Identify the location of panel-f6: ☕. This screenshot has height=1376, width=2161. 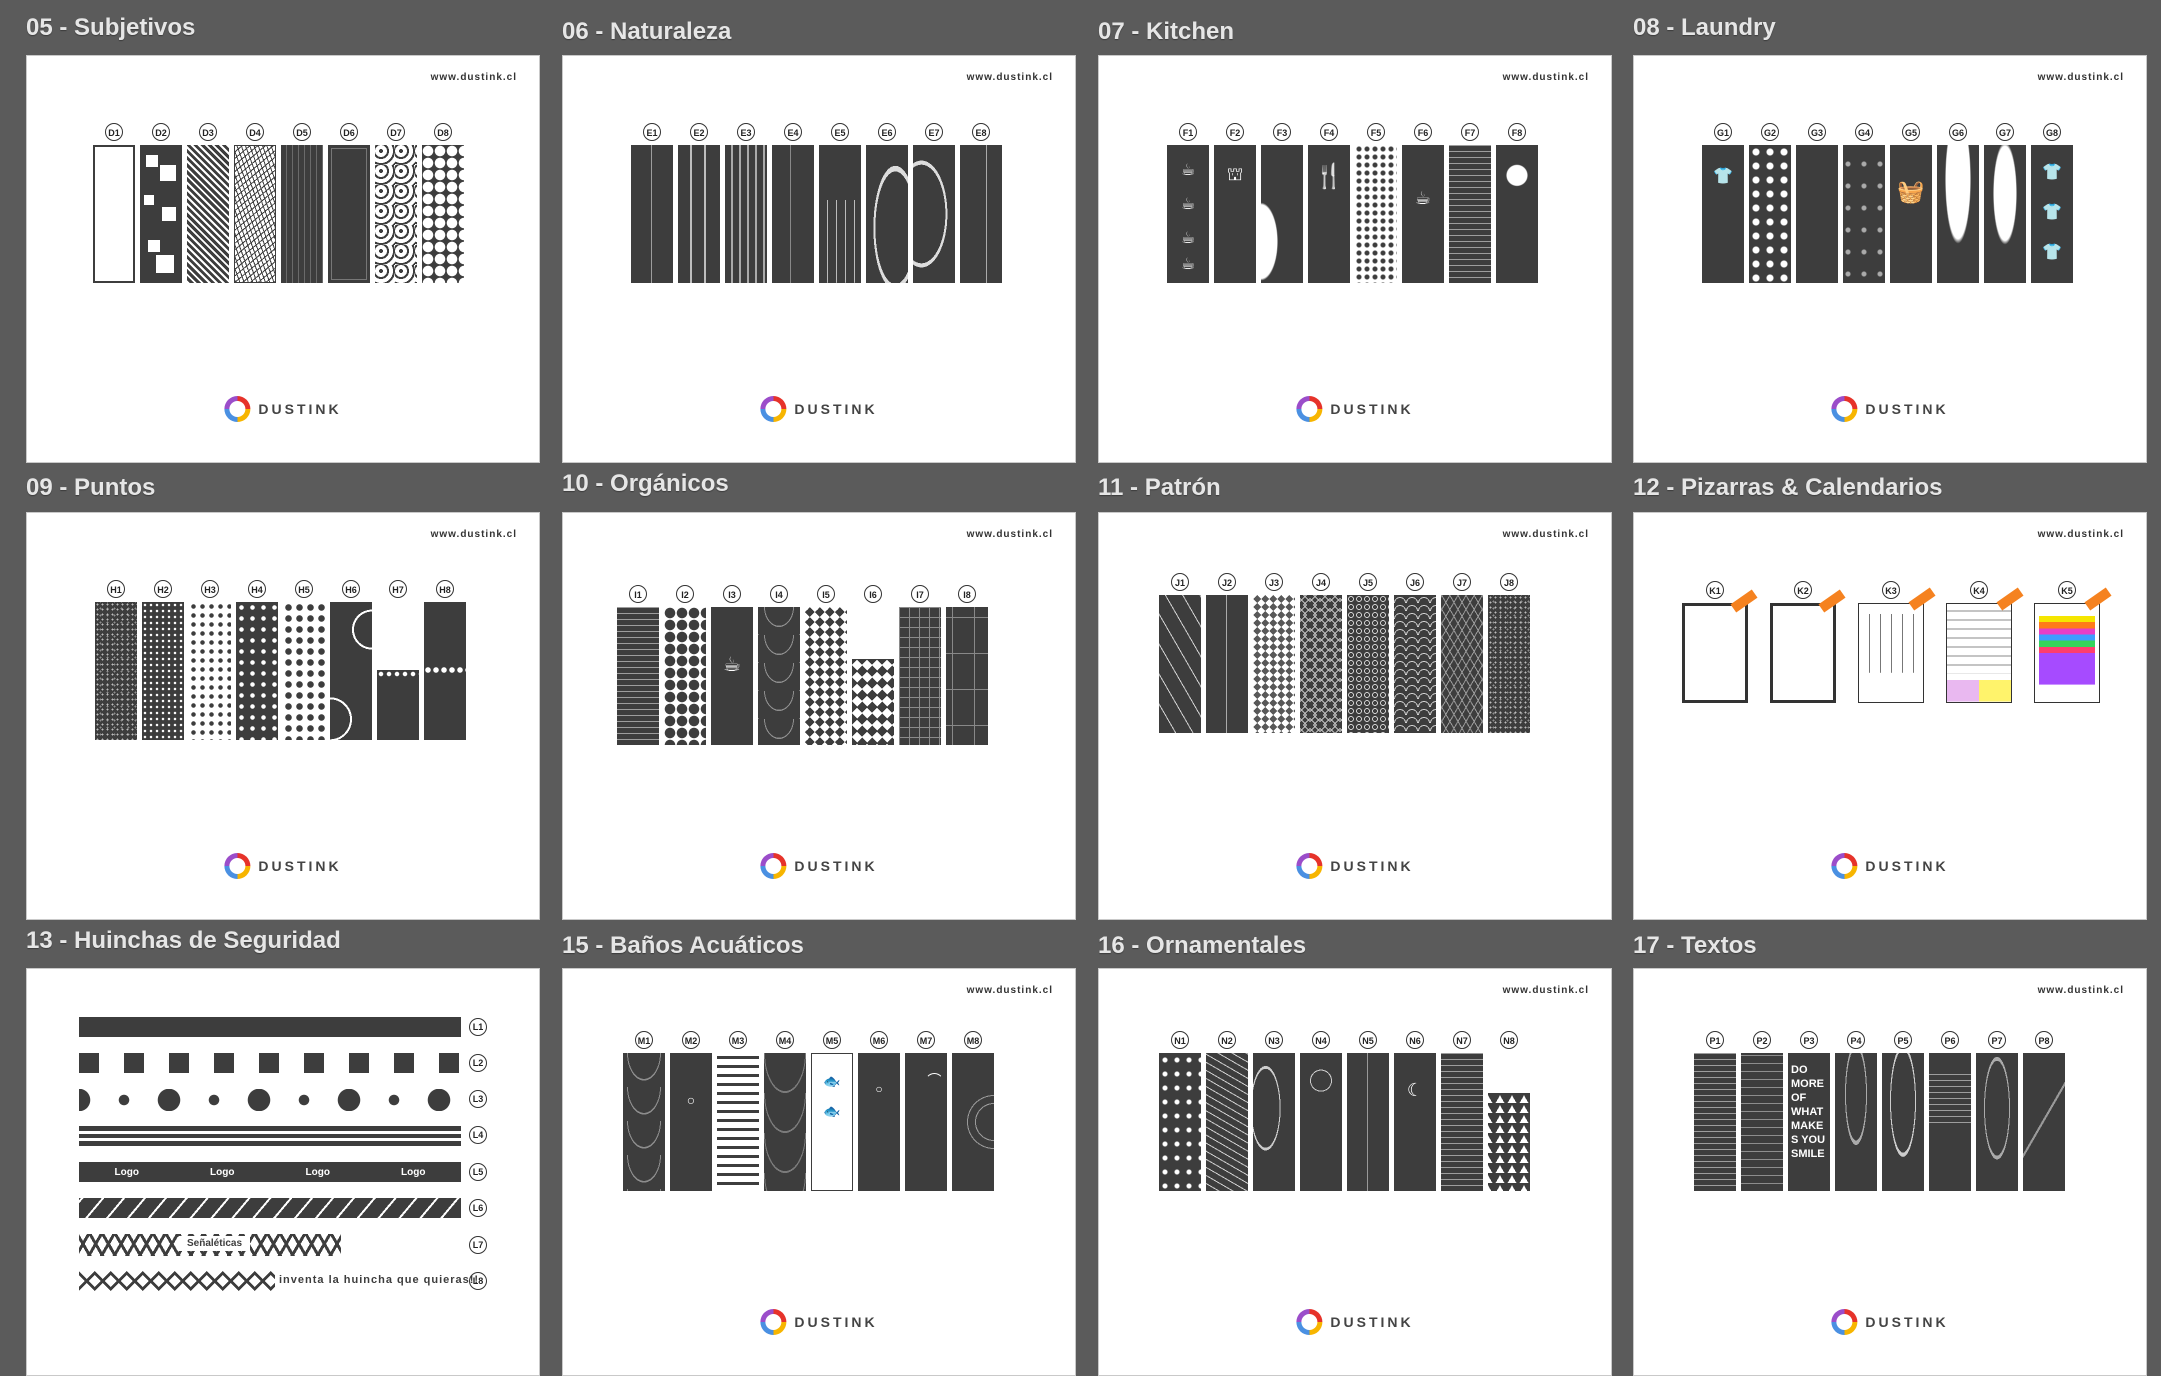
(1423, 214).